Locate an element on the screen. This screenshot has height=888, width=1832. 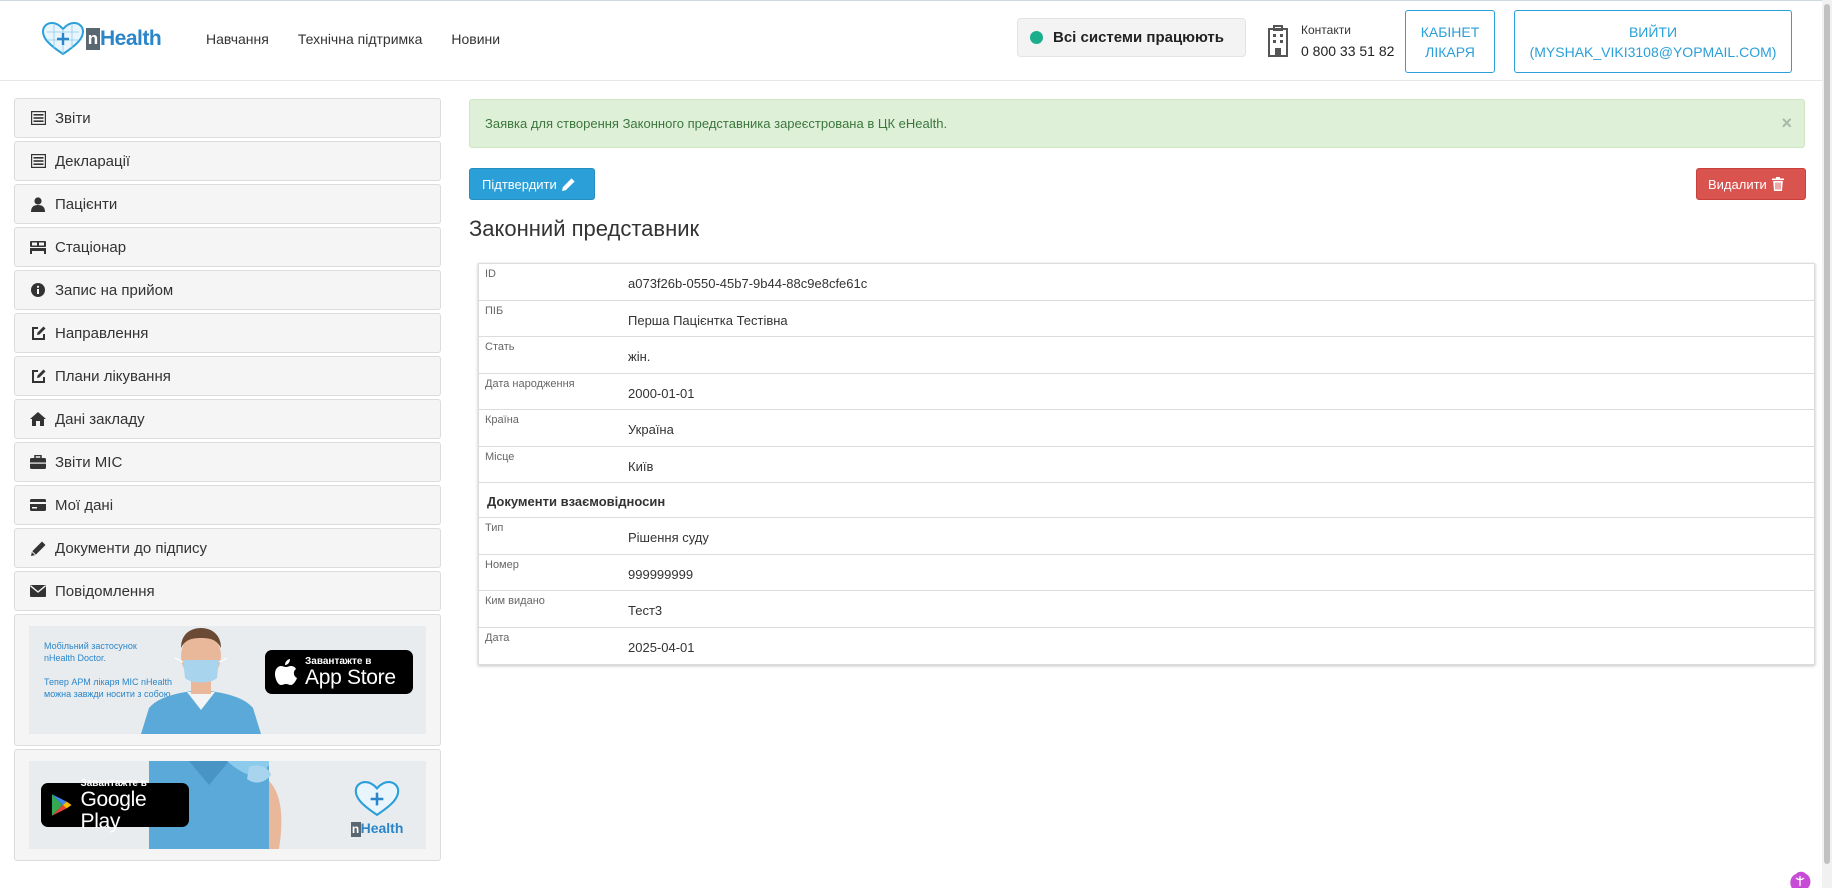
scrollbar-thumb is located at coordinates (1827, 434).